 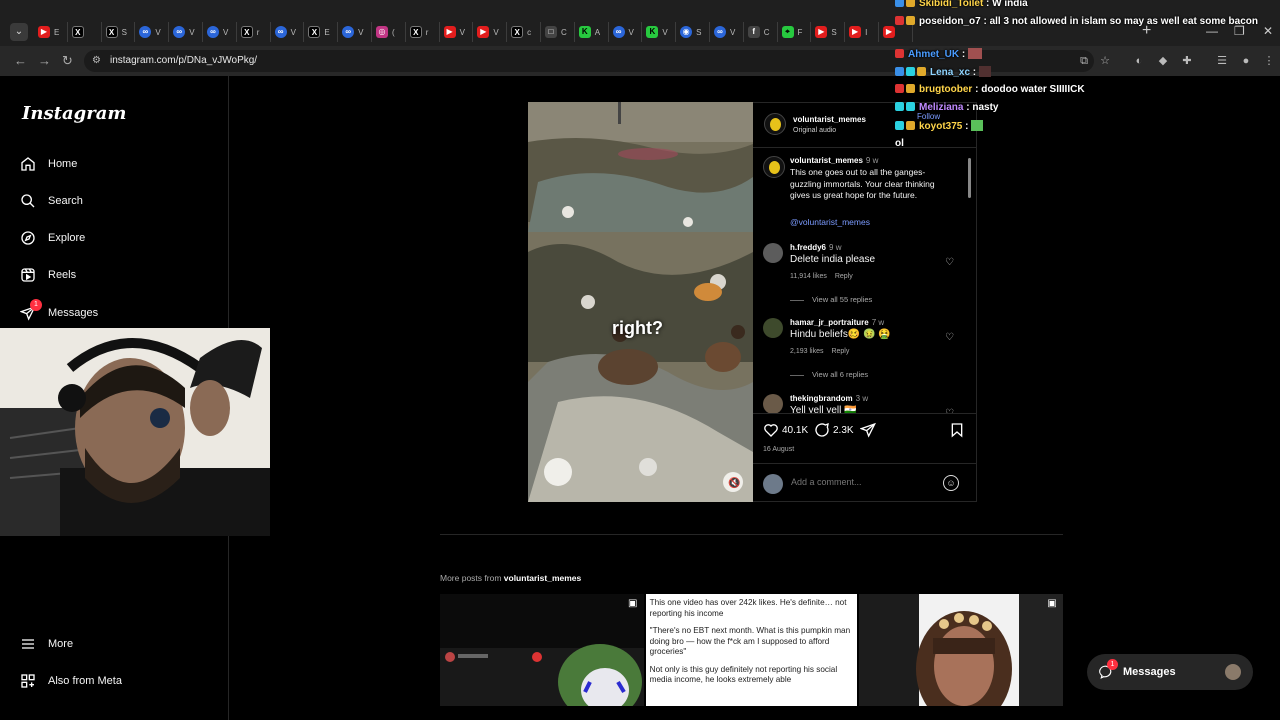 I want to click on instagram-logo: Instagram, so click(x=74, y=113).